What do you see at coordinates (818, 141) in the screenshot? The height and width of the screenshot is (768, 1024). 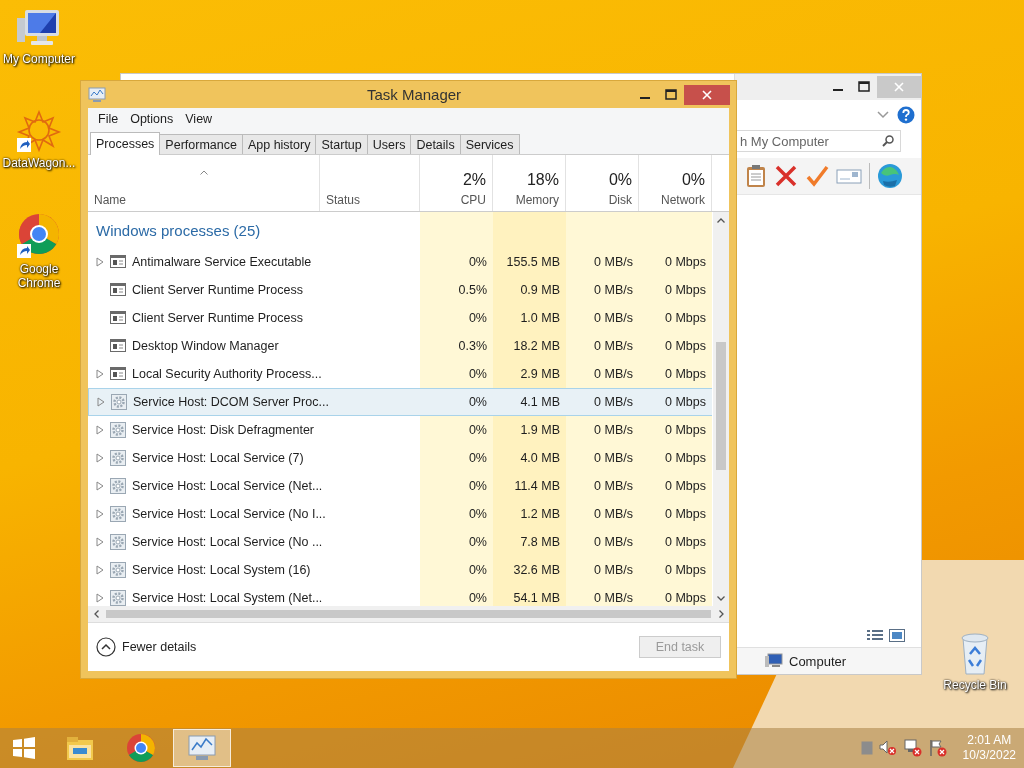 I see `search-field: h My Computer` at bounding box center [818, 141].